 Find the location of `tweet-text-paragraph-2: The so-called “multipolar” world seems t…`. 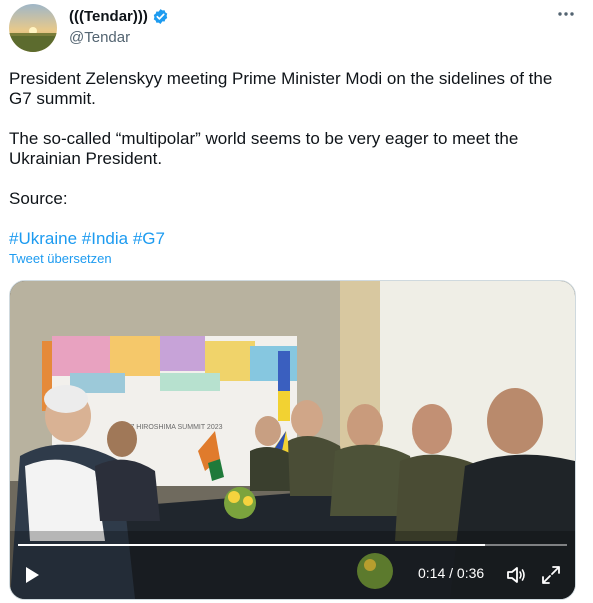

tweet-text-paragraph-2: The so-called “multipolar” world seems t… is located at coordinates (264, 148).